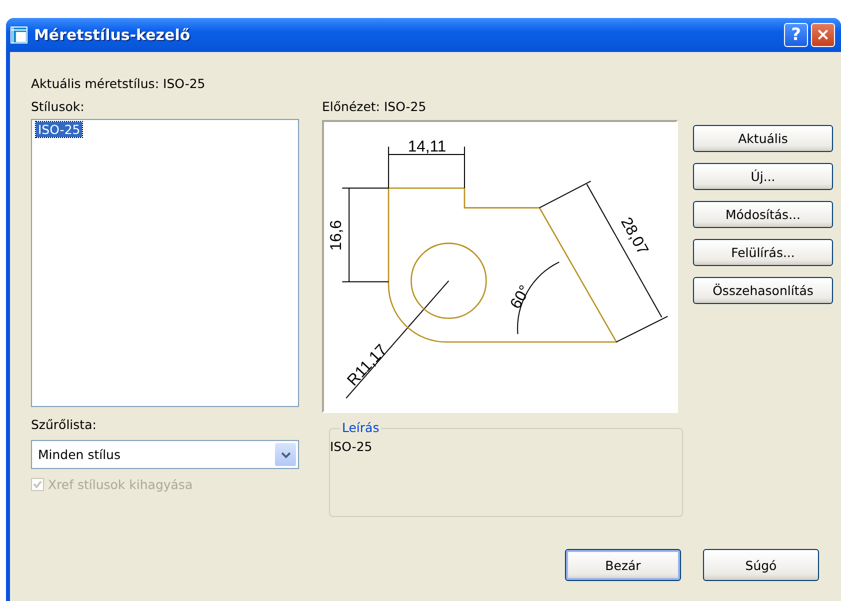 This screenshot has height=601, width=841. Describe the element at coordinates (375, 106) in the screenshot. I see `preview-label: Előnézet: ISO-25` at that location.